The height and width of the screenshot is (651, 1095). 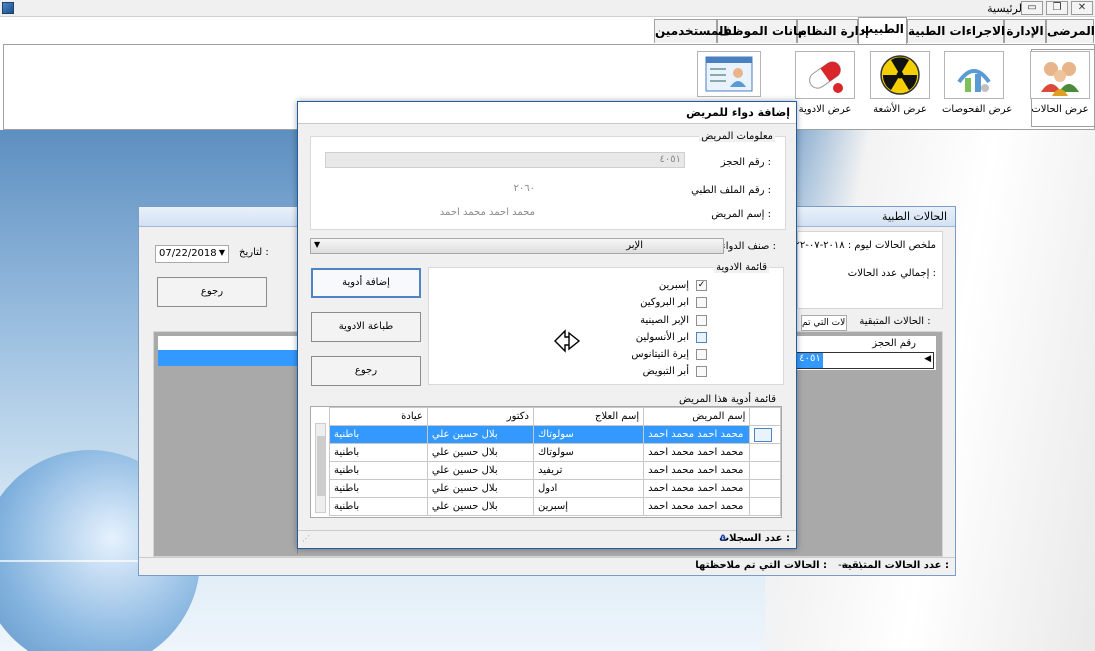 What do you see at coordinates (895, 323) in the screenshot?
I see `tab-remaining-cases: الحالات المتبقية :` at bounding box center [895, 323].